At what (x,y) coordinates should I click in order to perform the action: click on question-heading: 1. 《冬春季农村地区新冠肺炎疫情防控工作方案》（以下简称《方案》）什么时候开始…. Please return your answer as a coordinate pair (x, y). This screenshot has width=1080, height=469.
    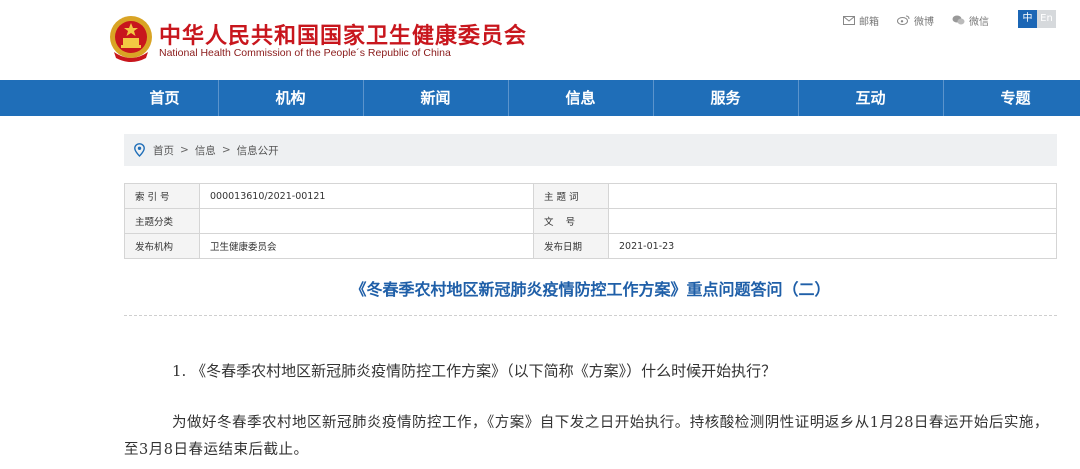
    Looking at the image, I should click on (474, 371).